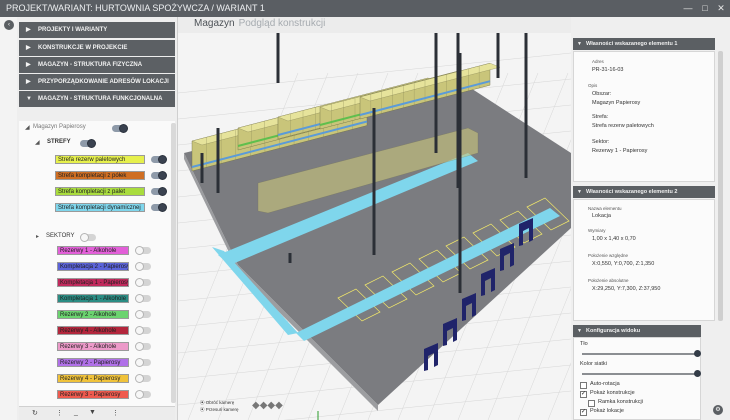  What do you see at coordinates (93, 346) in the screenshot?
I see `sektor-chip: Rezerwy 3 - Alkohole` at bounding box center [93, 346].